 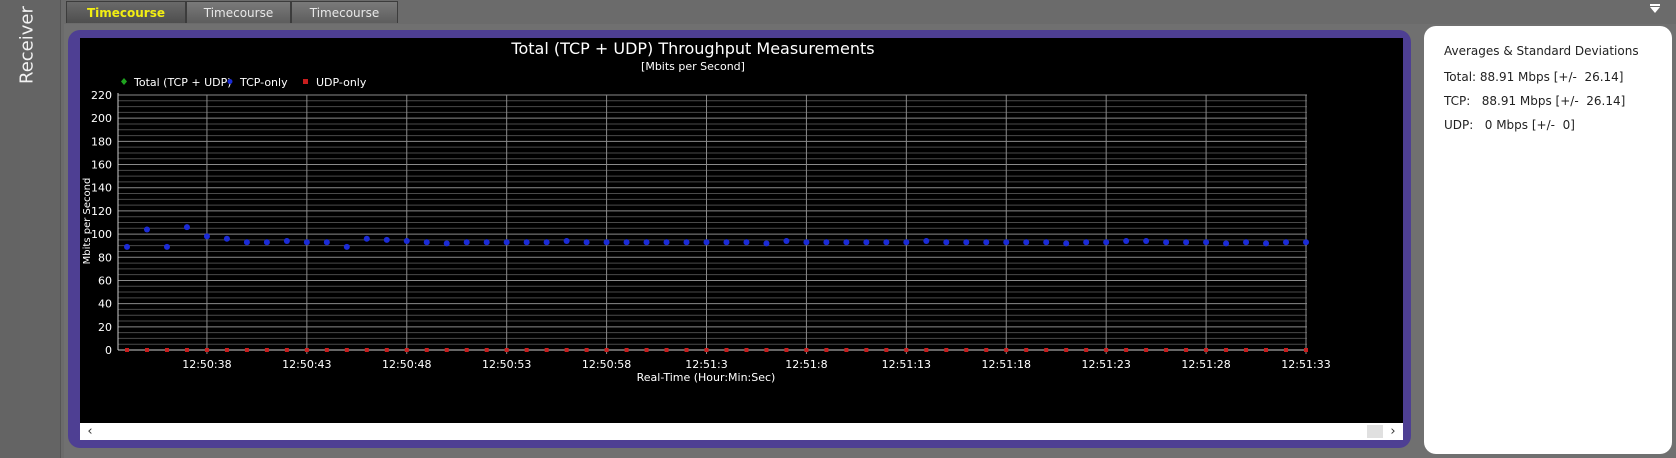 What do you see at coordinates (1393, 431) in the screenshot?
I see `chevron-right-icon: ›` at bounding box center [1393, 431].